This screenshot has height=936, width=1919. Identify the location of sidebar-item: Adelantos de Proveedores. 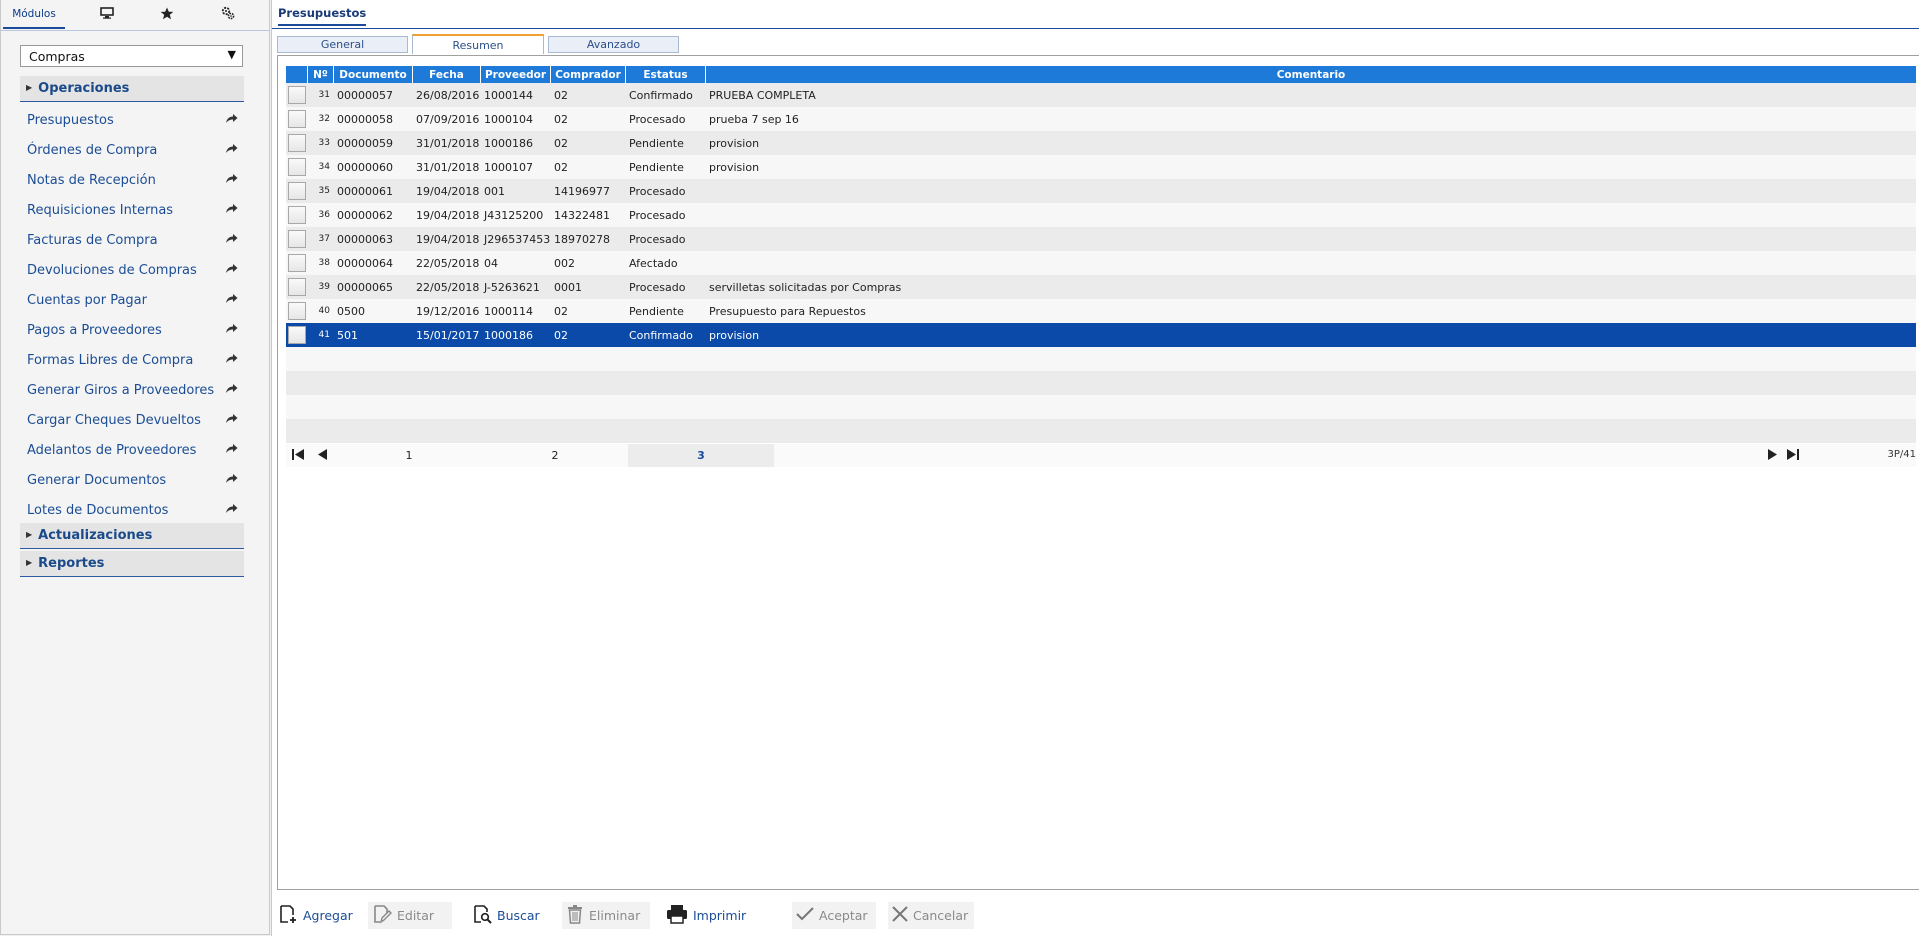
(132, 450).